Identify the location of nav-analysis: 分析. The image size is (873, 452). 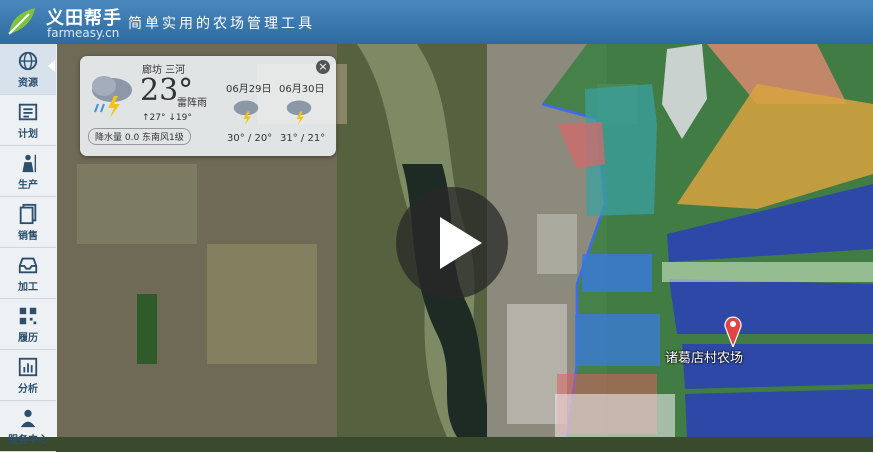
(28, 375).